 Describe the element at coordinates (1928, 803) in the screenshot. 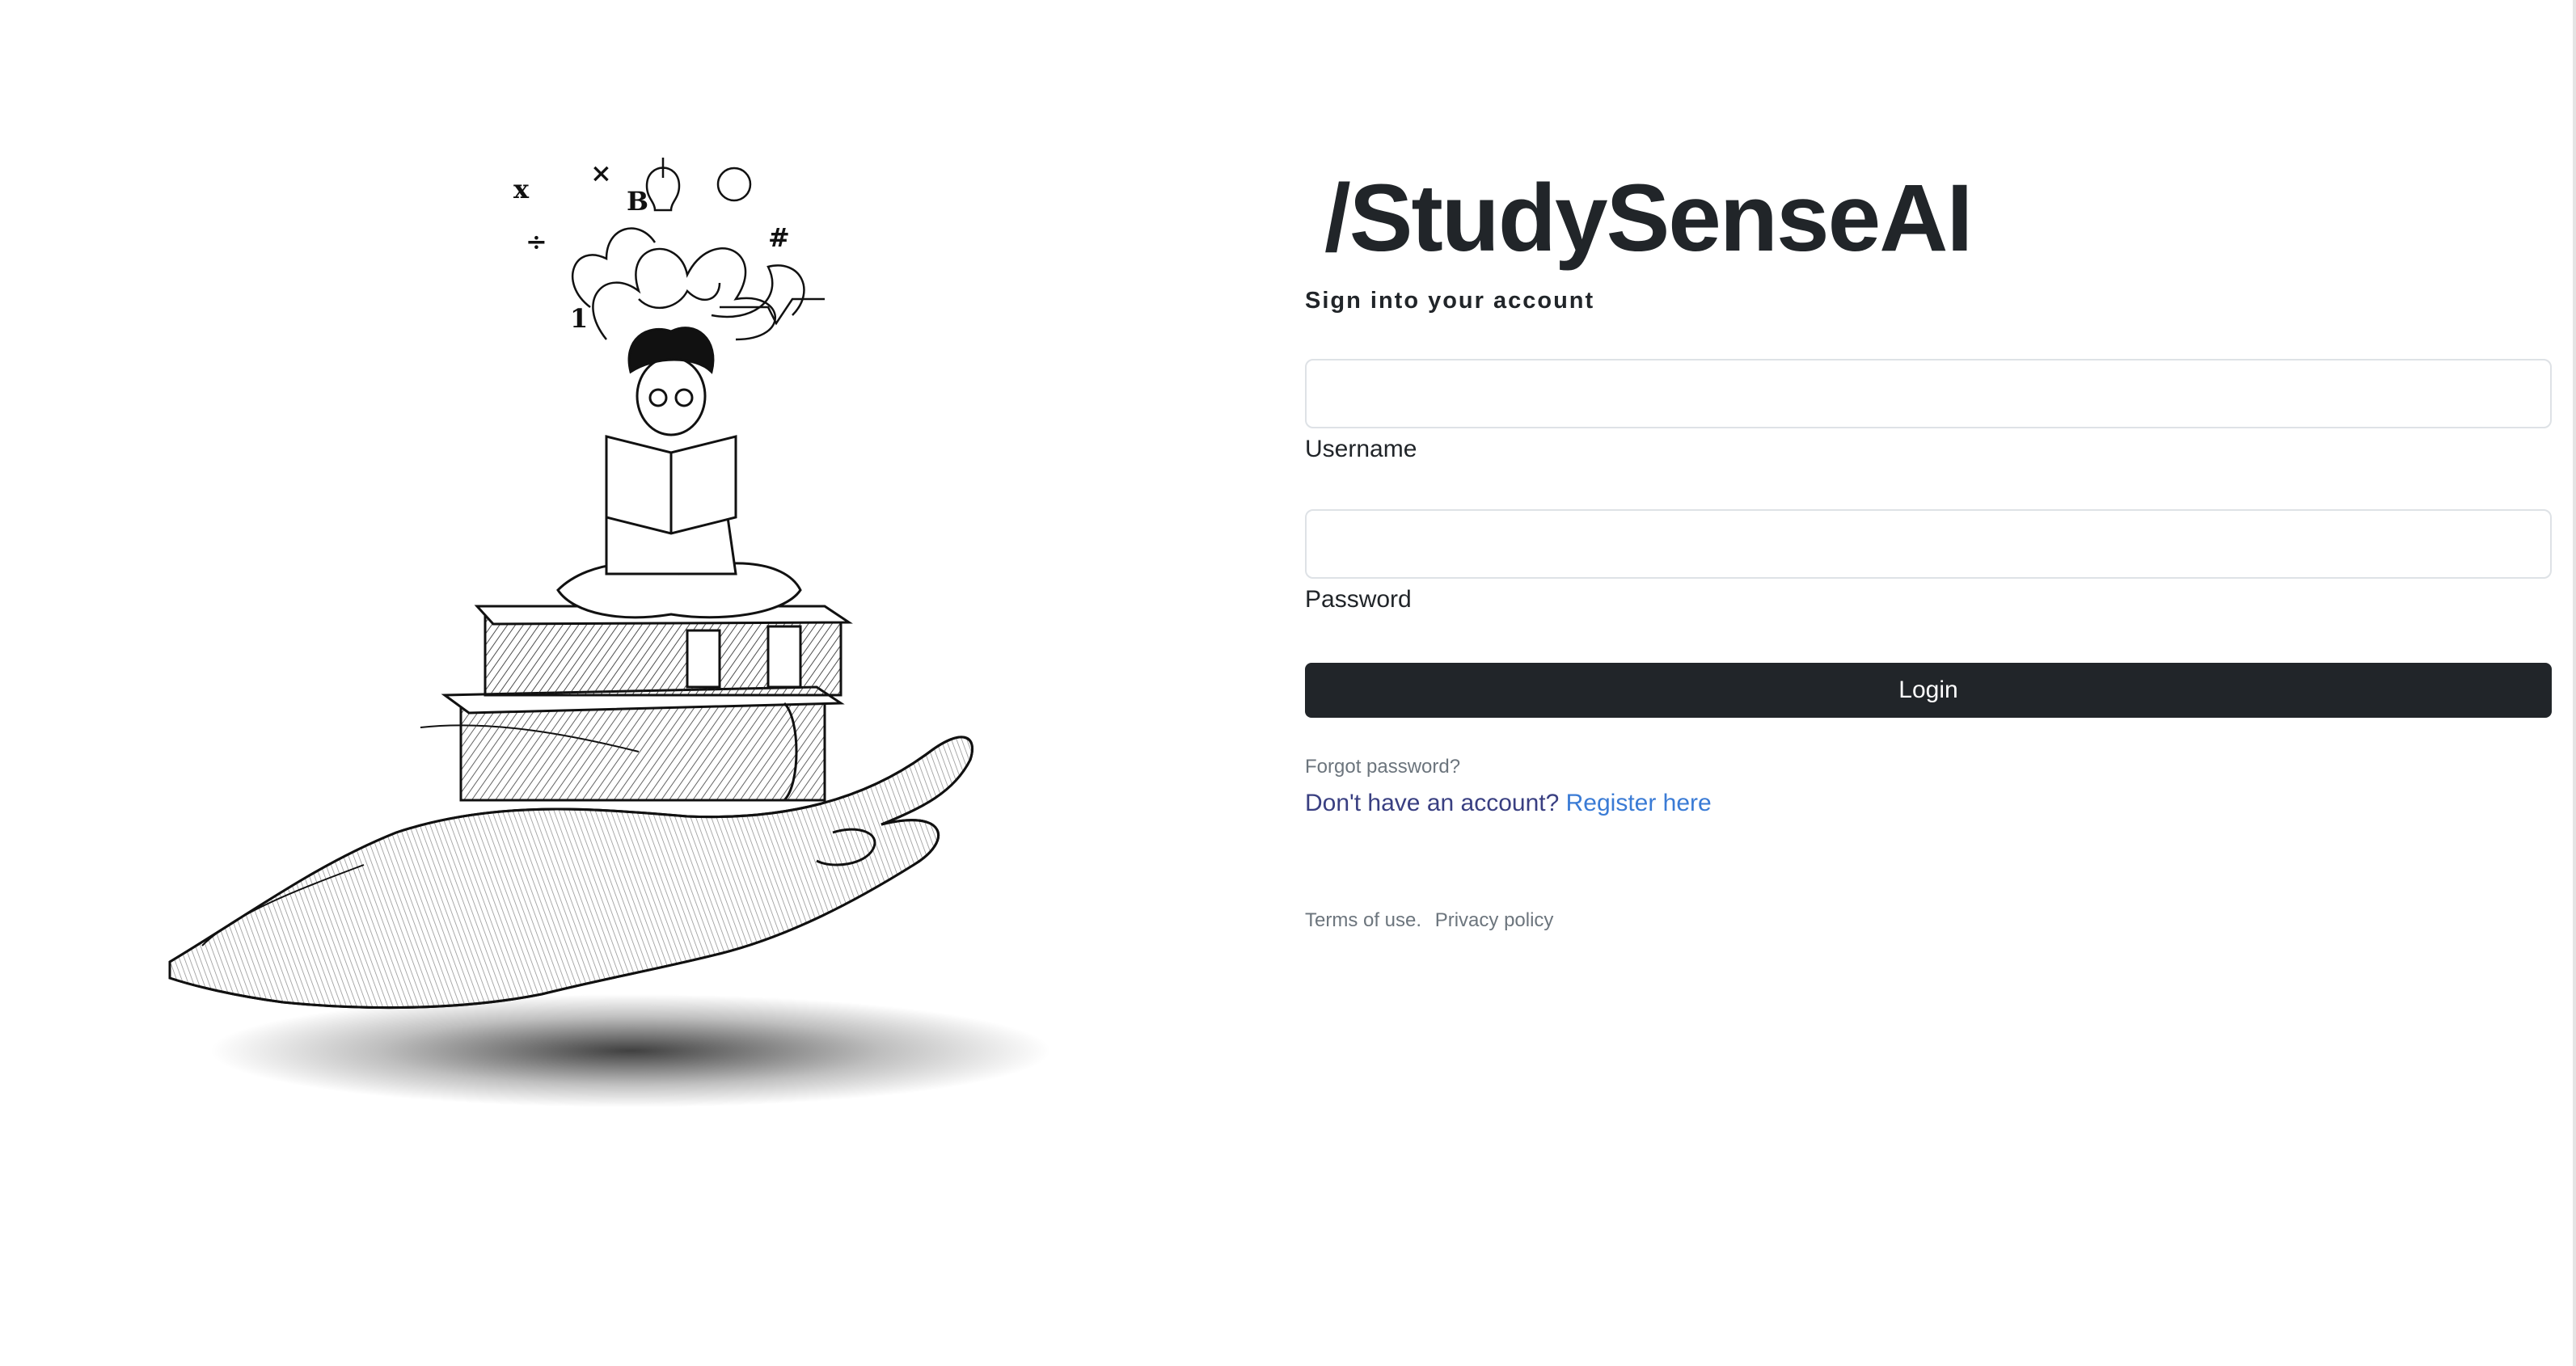

I see `register-prompt: Don't have an account? Register here` at that location.